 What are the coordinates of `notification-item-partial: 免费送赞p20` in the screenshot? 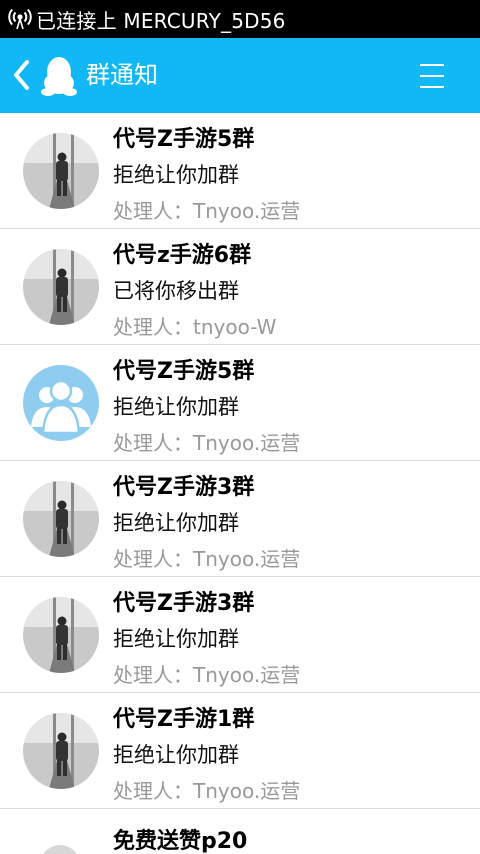 It's located at (240, 833).